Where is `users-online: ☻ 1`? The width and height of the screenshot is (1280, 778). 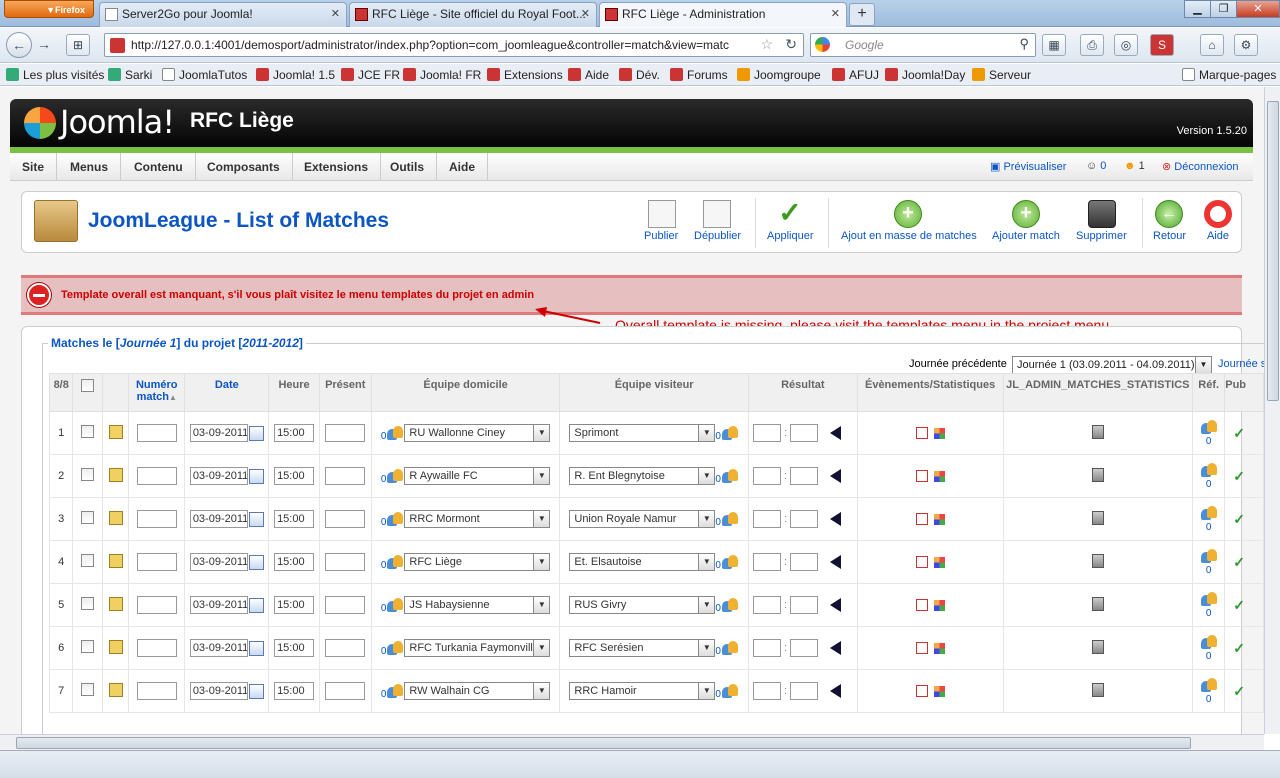
users-online: ☻ 1 is located at coordinates (1134, 166).